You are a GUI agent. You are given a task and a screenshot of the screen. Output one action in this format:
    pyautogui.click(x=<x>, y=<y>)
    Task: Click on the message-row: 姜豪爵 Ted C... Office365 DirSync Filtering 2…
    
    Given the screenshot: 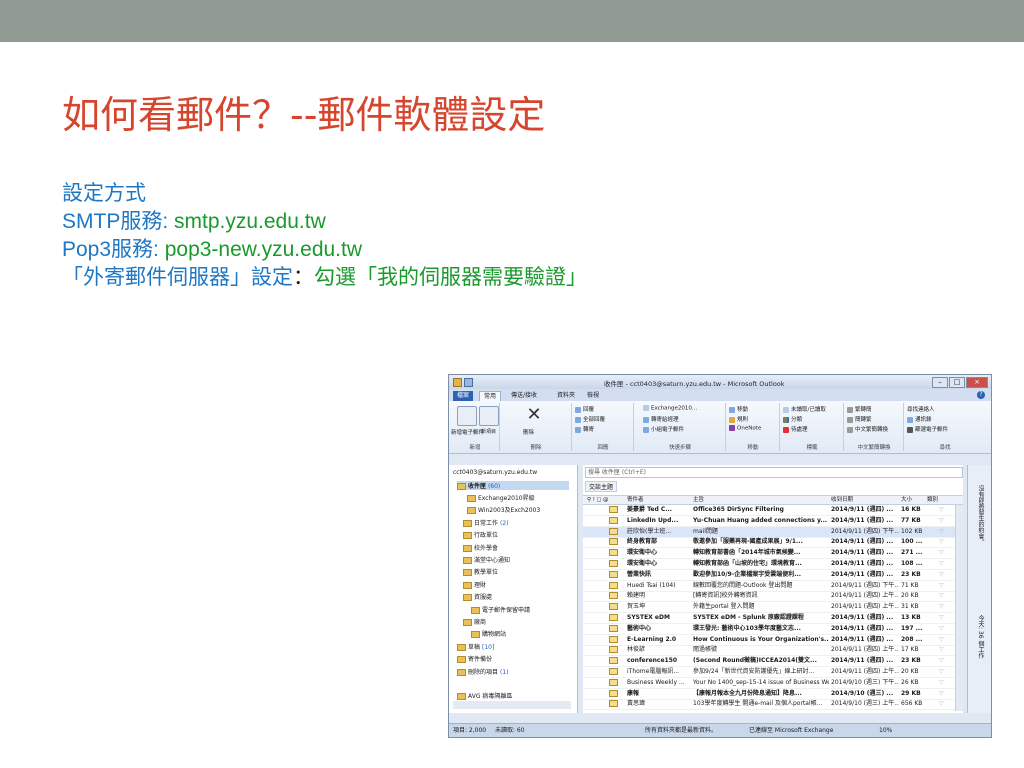 What is the action you would take?
    pyautogui.click(x=773, y=510)
    